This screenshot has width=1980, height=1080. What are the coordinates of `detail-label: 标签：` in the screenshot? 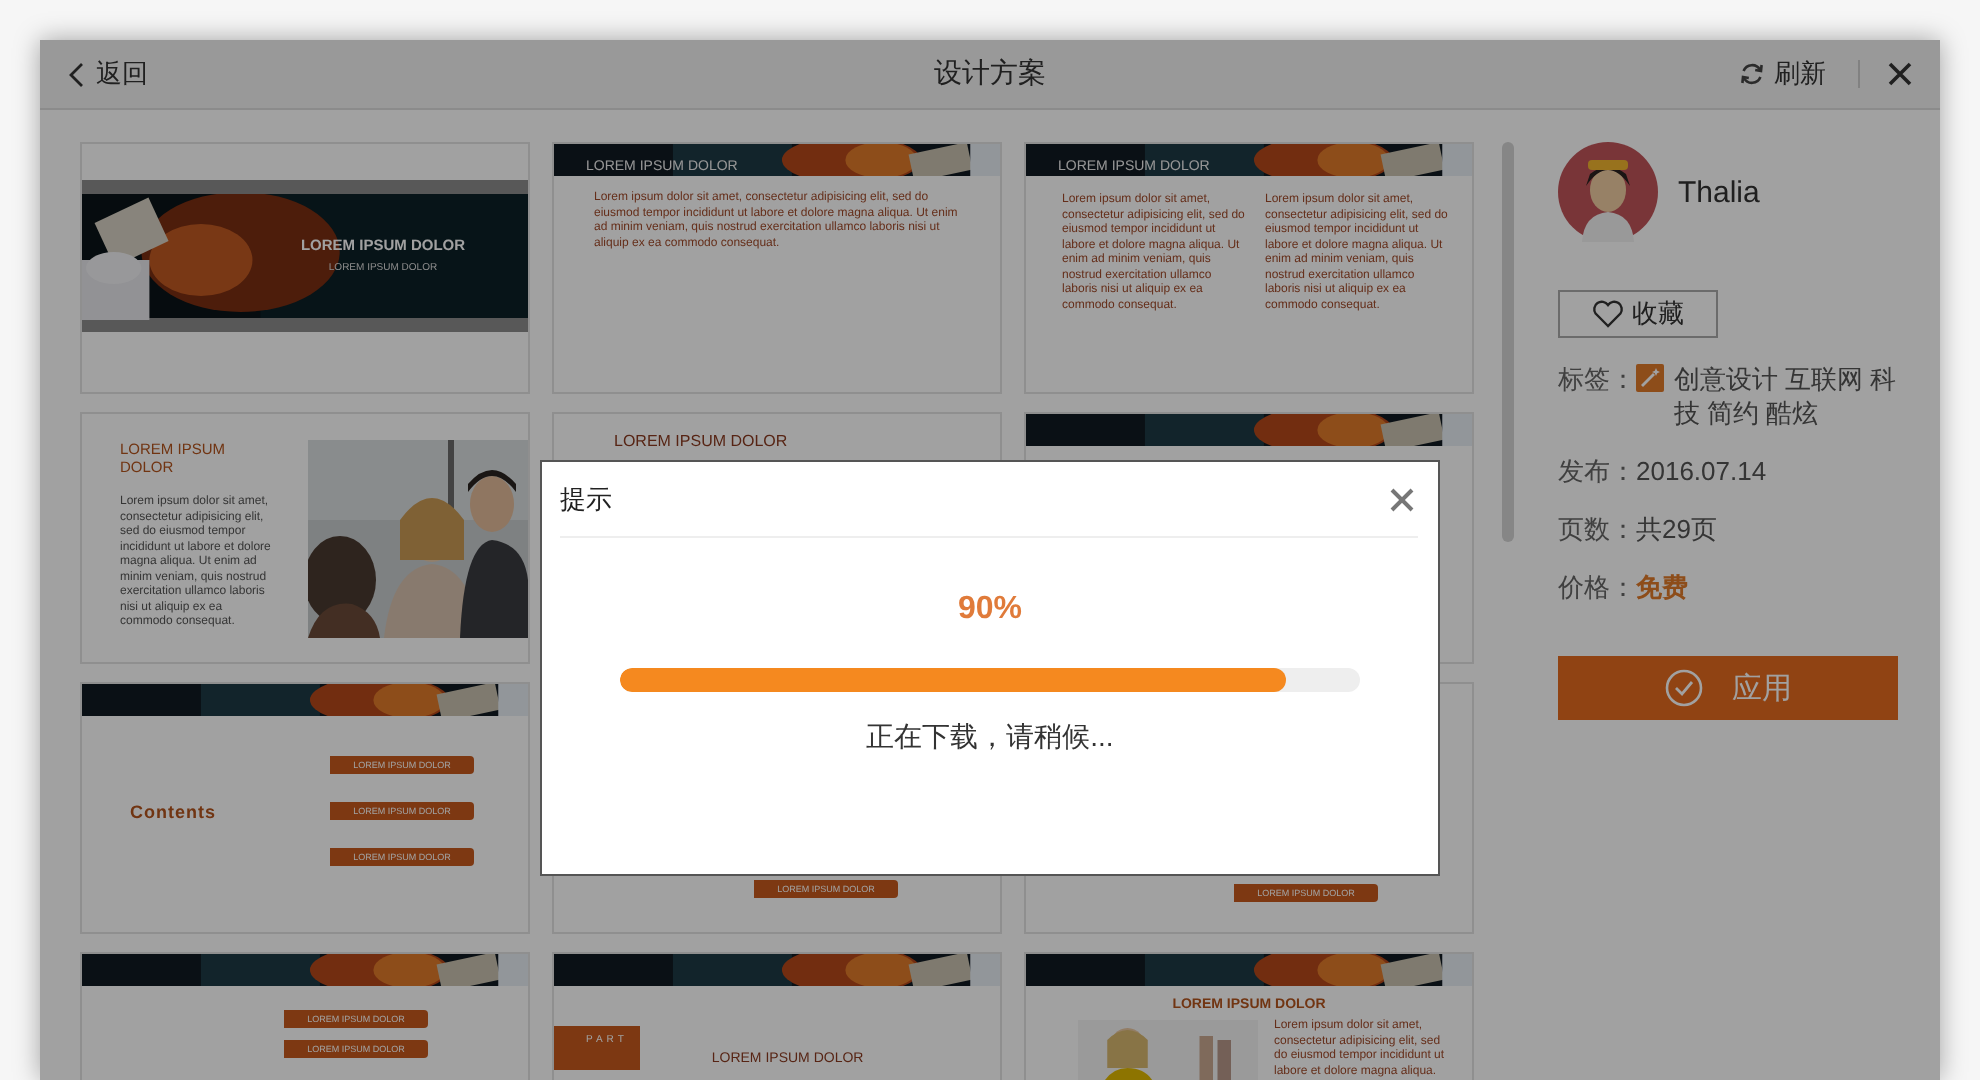 It's located at (1597, 380).